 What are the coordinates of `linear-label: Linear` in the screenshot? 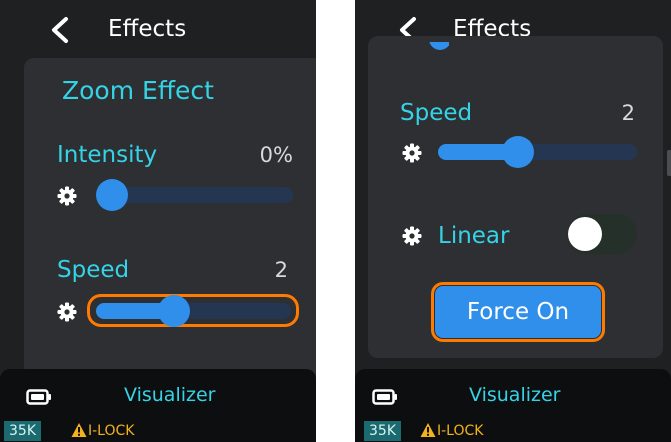 It's located at (474, 236).